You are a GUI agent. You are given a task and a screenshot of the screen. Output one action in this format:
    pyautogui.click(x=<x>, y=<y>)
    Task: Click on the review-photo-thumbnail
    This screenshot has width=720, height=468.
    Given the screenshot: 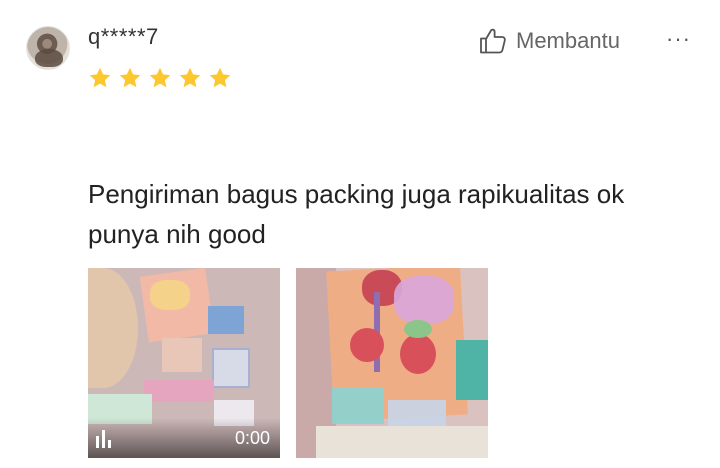 What is the action you would take?
    pyautogui.click(x=392, y=363)
    